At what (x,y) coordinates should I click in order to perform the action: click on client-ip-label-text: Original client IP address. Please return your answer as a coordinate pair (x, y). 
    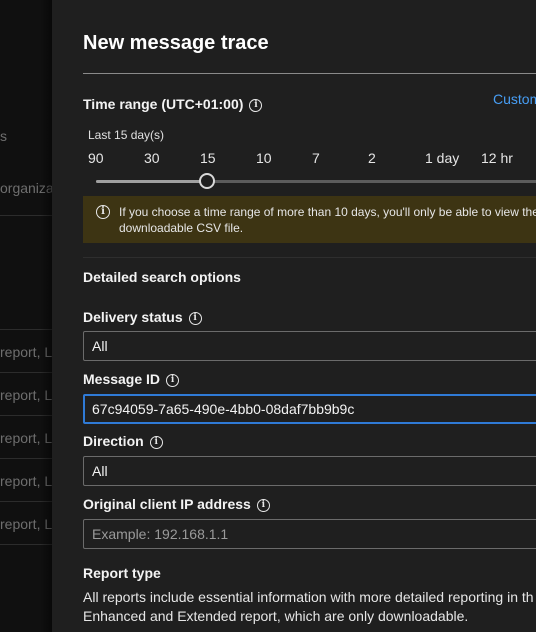
    Looking at the image, I should click on (167, 504).